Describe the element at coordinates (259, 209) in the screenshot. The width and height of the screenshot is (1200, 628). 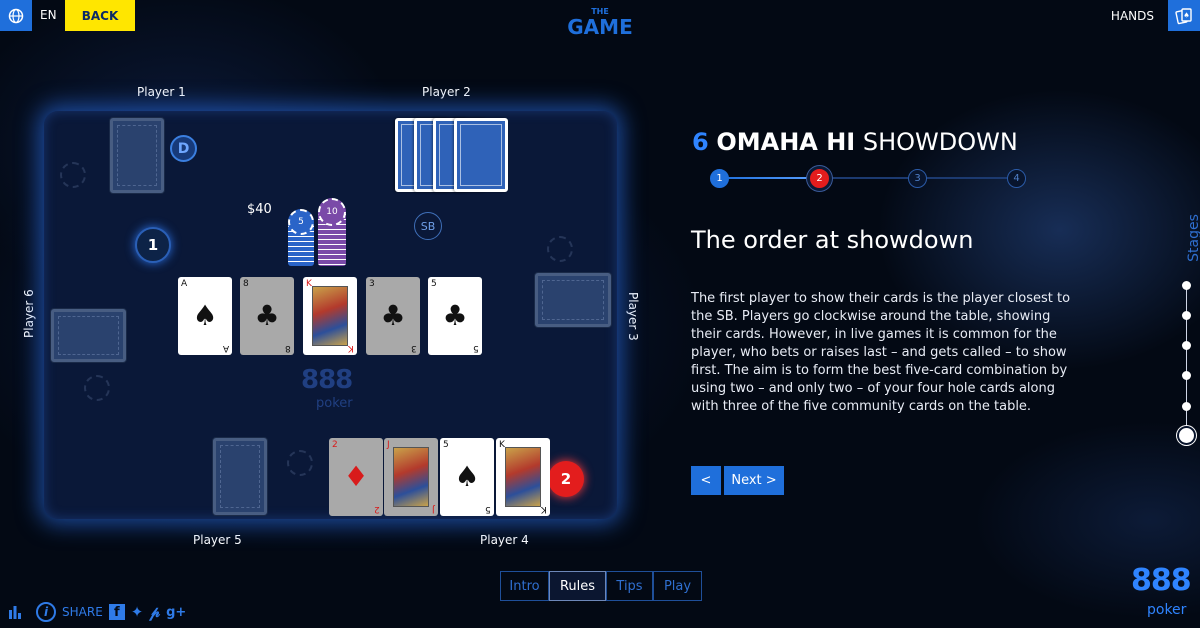
I see `pot-amount: $40` at that location.